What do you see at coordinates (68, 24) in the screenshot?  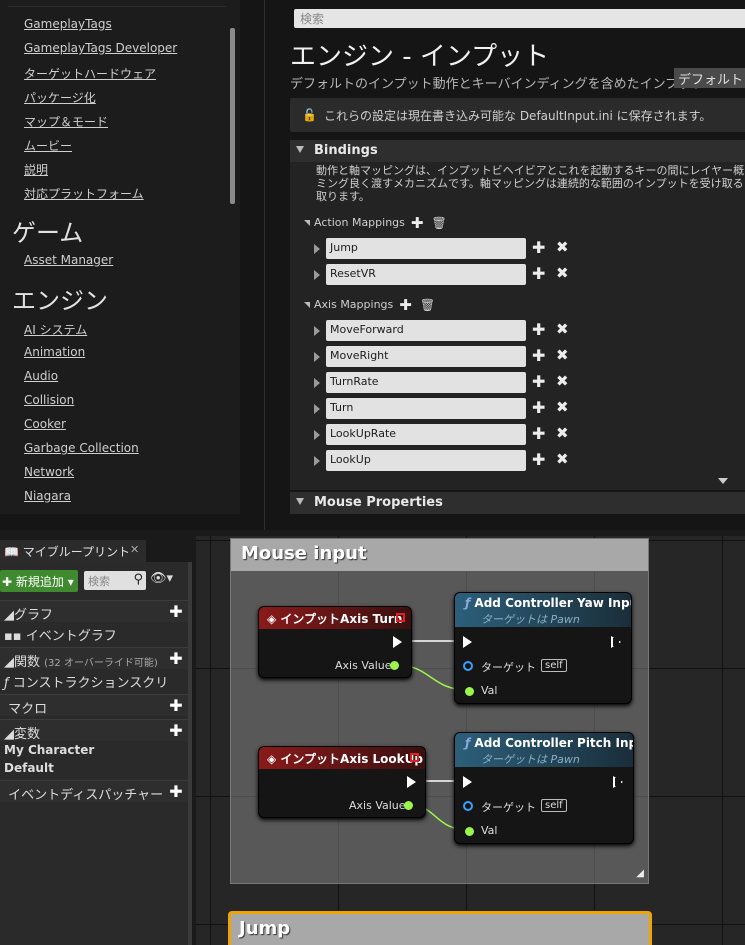 I see `nav-item-gameplaytags: GameplayTags` at bounding box center [68, 24].